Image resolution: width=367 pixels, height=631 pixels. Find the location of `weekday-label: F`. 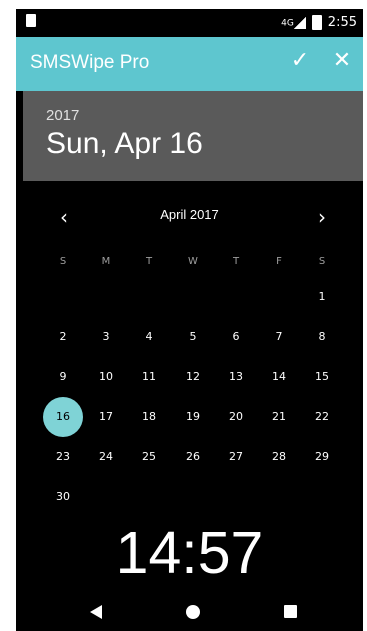

weekday-label: F is located at coordinates (279, 261).